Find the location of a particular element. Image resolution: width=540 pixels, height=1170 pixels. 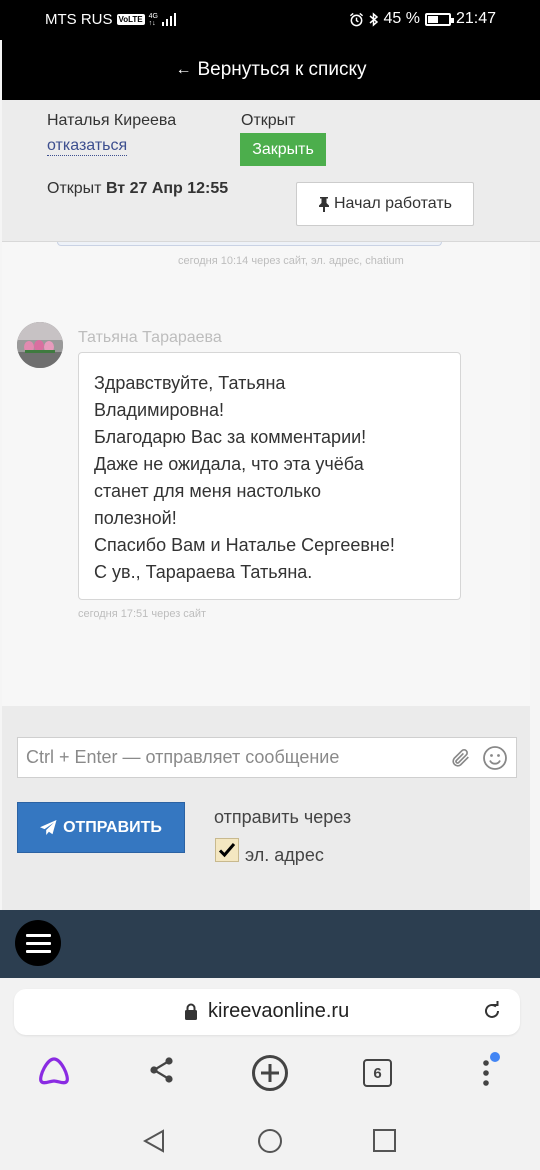

browser-toolbar: kireevaonline.ru 6 is located at coordinates (270, 1044).